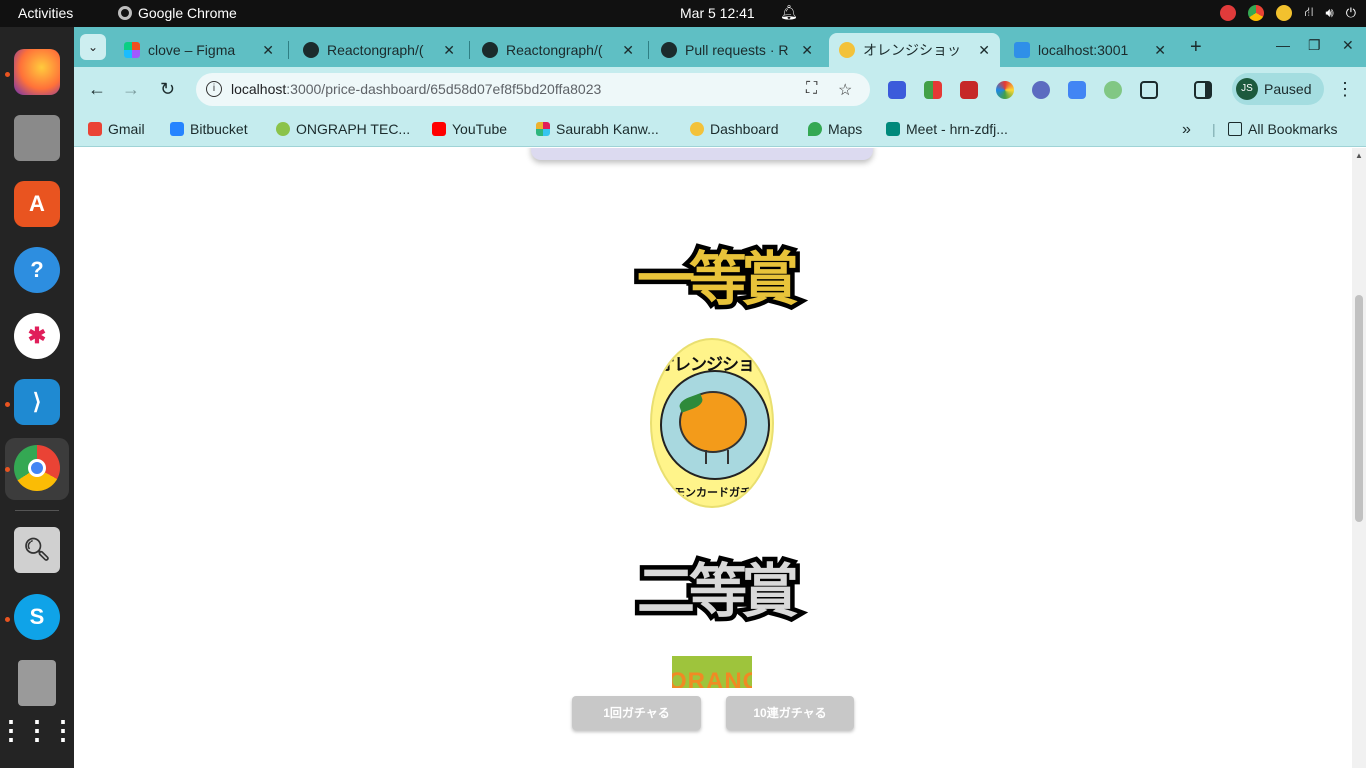 The height and width of the screenshot is (768, 1366). I want to click on slack-icon: ✱, so click(37, 336).